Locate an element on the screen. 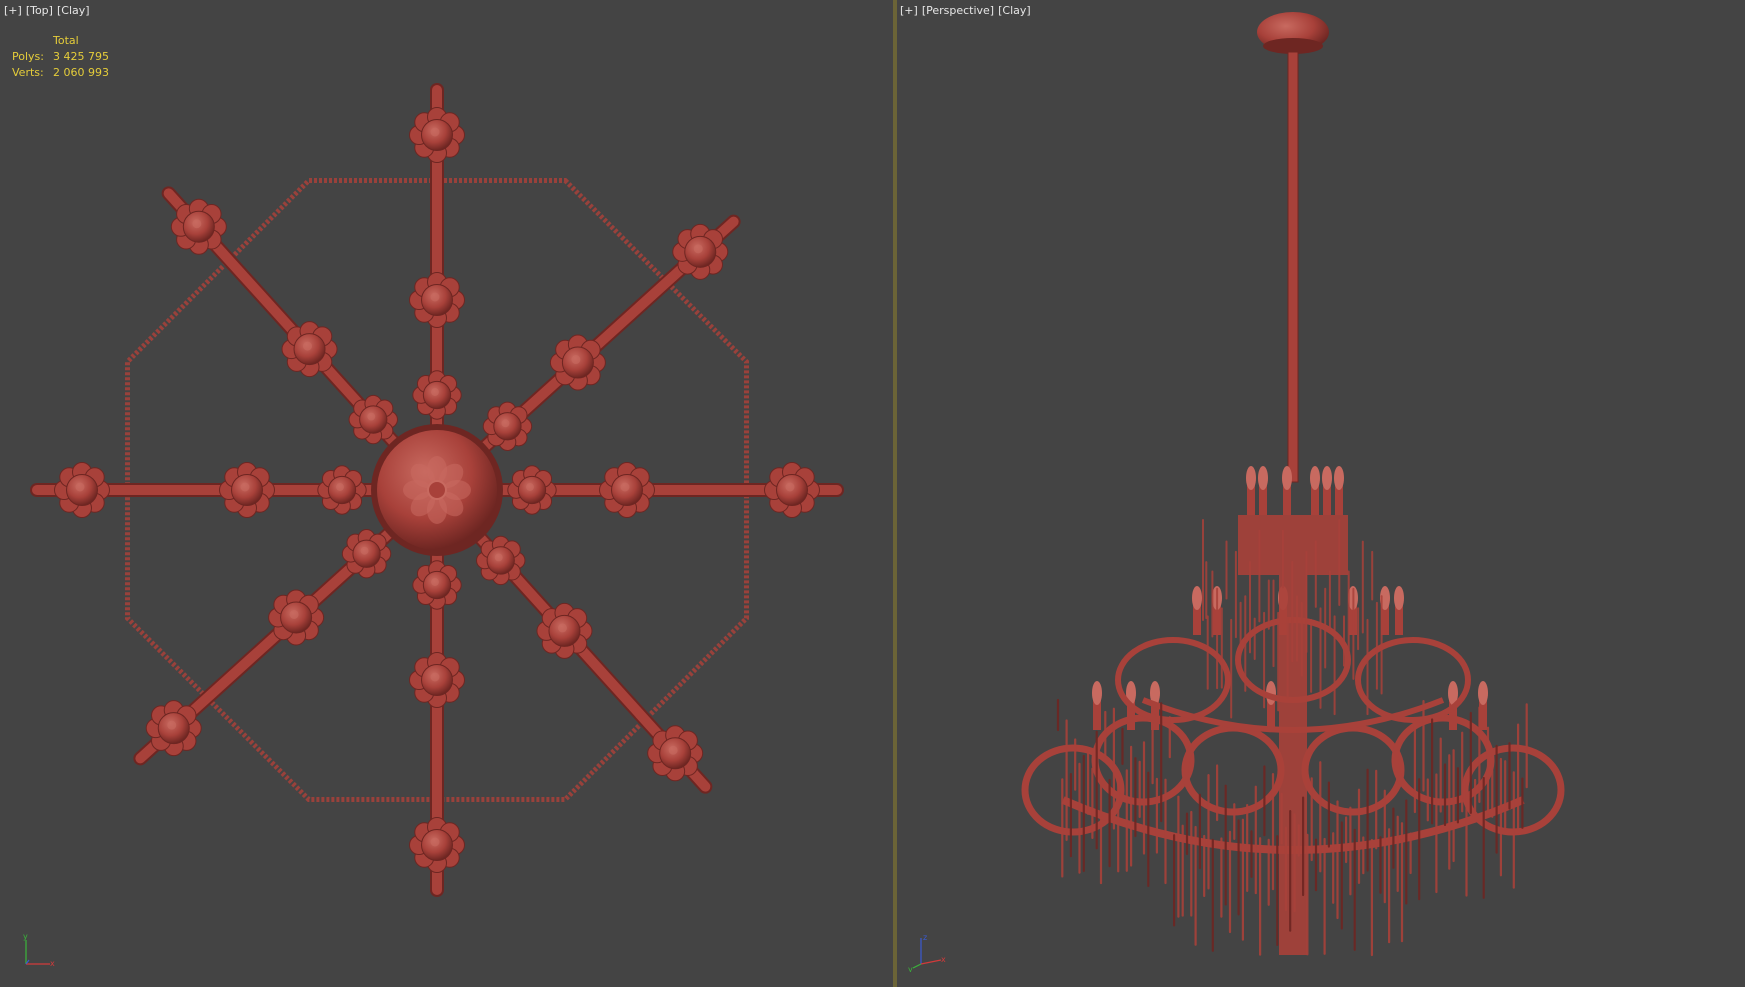  hub-center is located at coordinates (437, 490).